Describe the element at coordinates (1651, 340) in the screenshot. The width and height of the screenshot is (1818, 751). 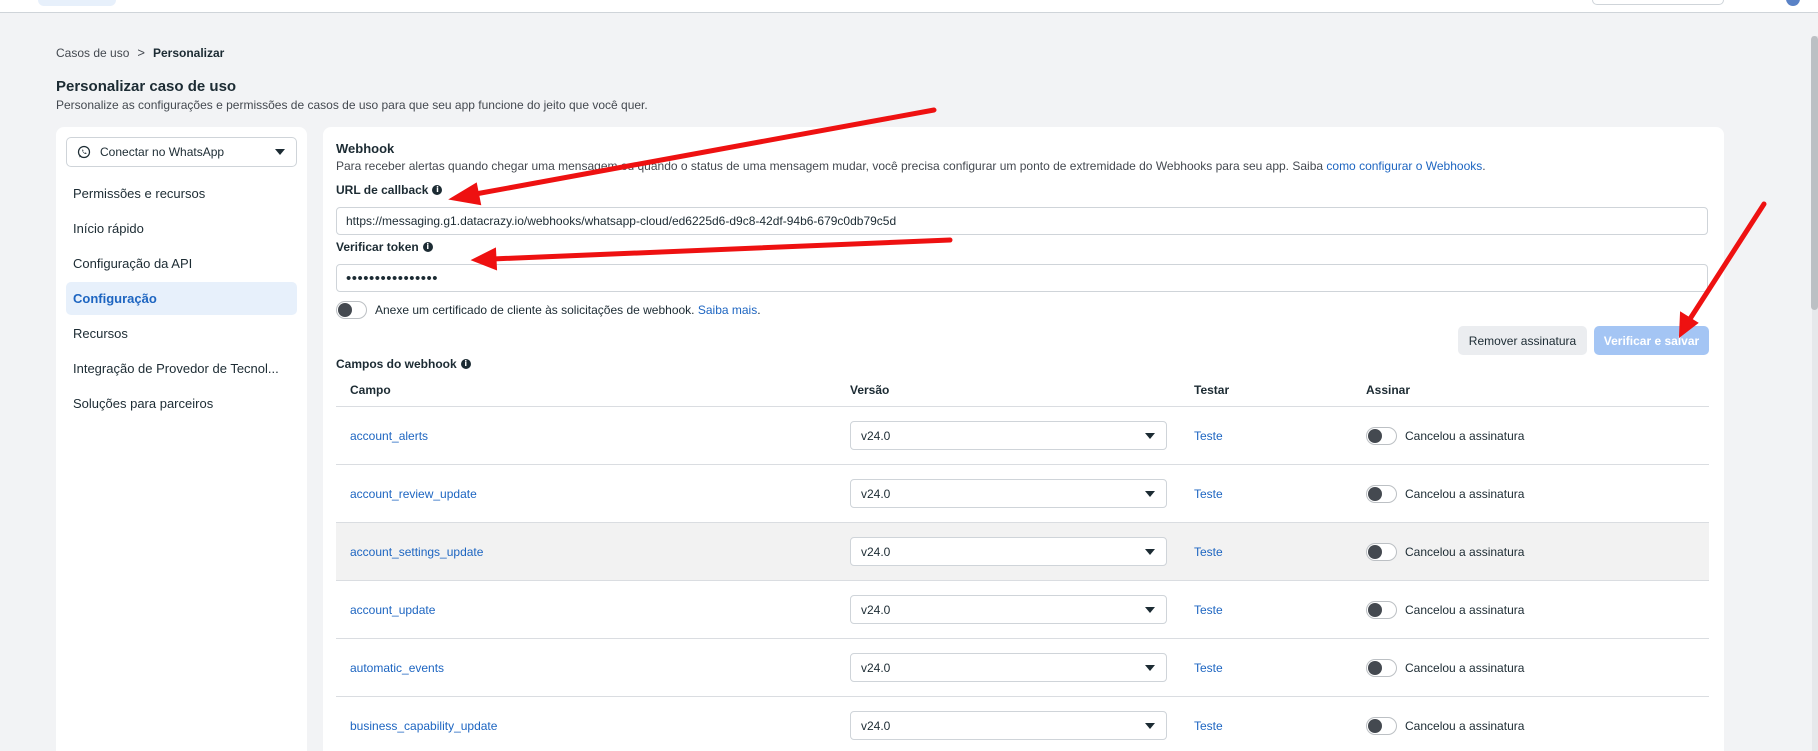
I see `verify-and-save-button: Verificar e salvar` at that location.